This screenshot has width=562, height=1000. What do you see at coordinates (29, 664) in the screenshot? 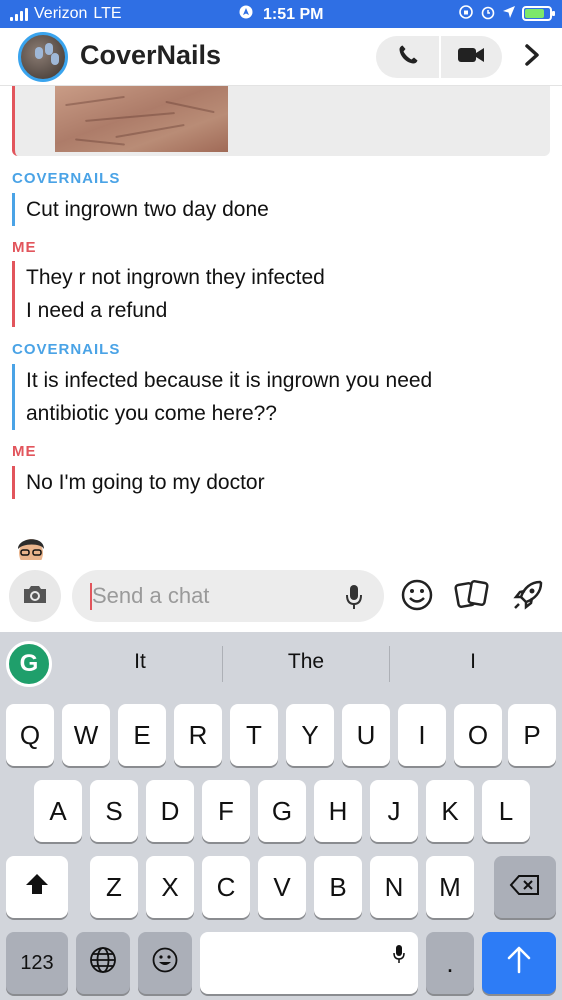
I see `grammarly-icon: G` at bounding box center [29, 664].